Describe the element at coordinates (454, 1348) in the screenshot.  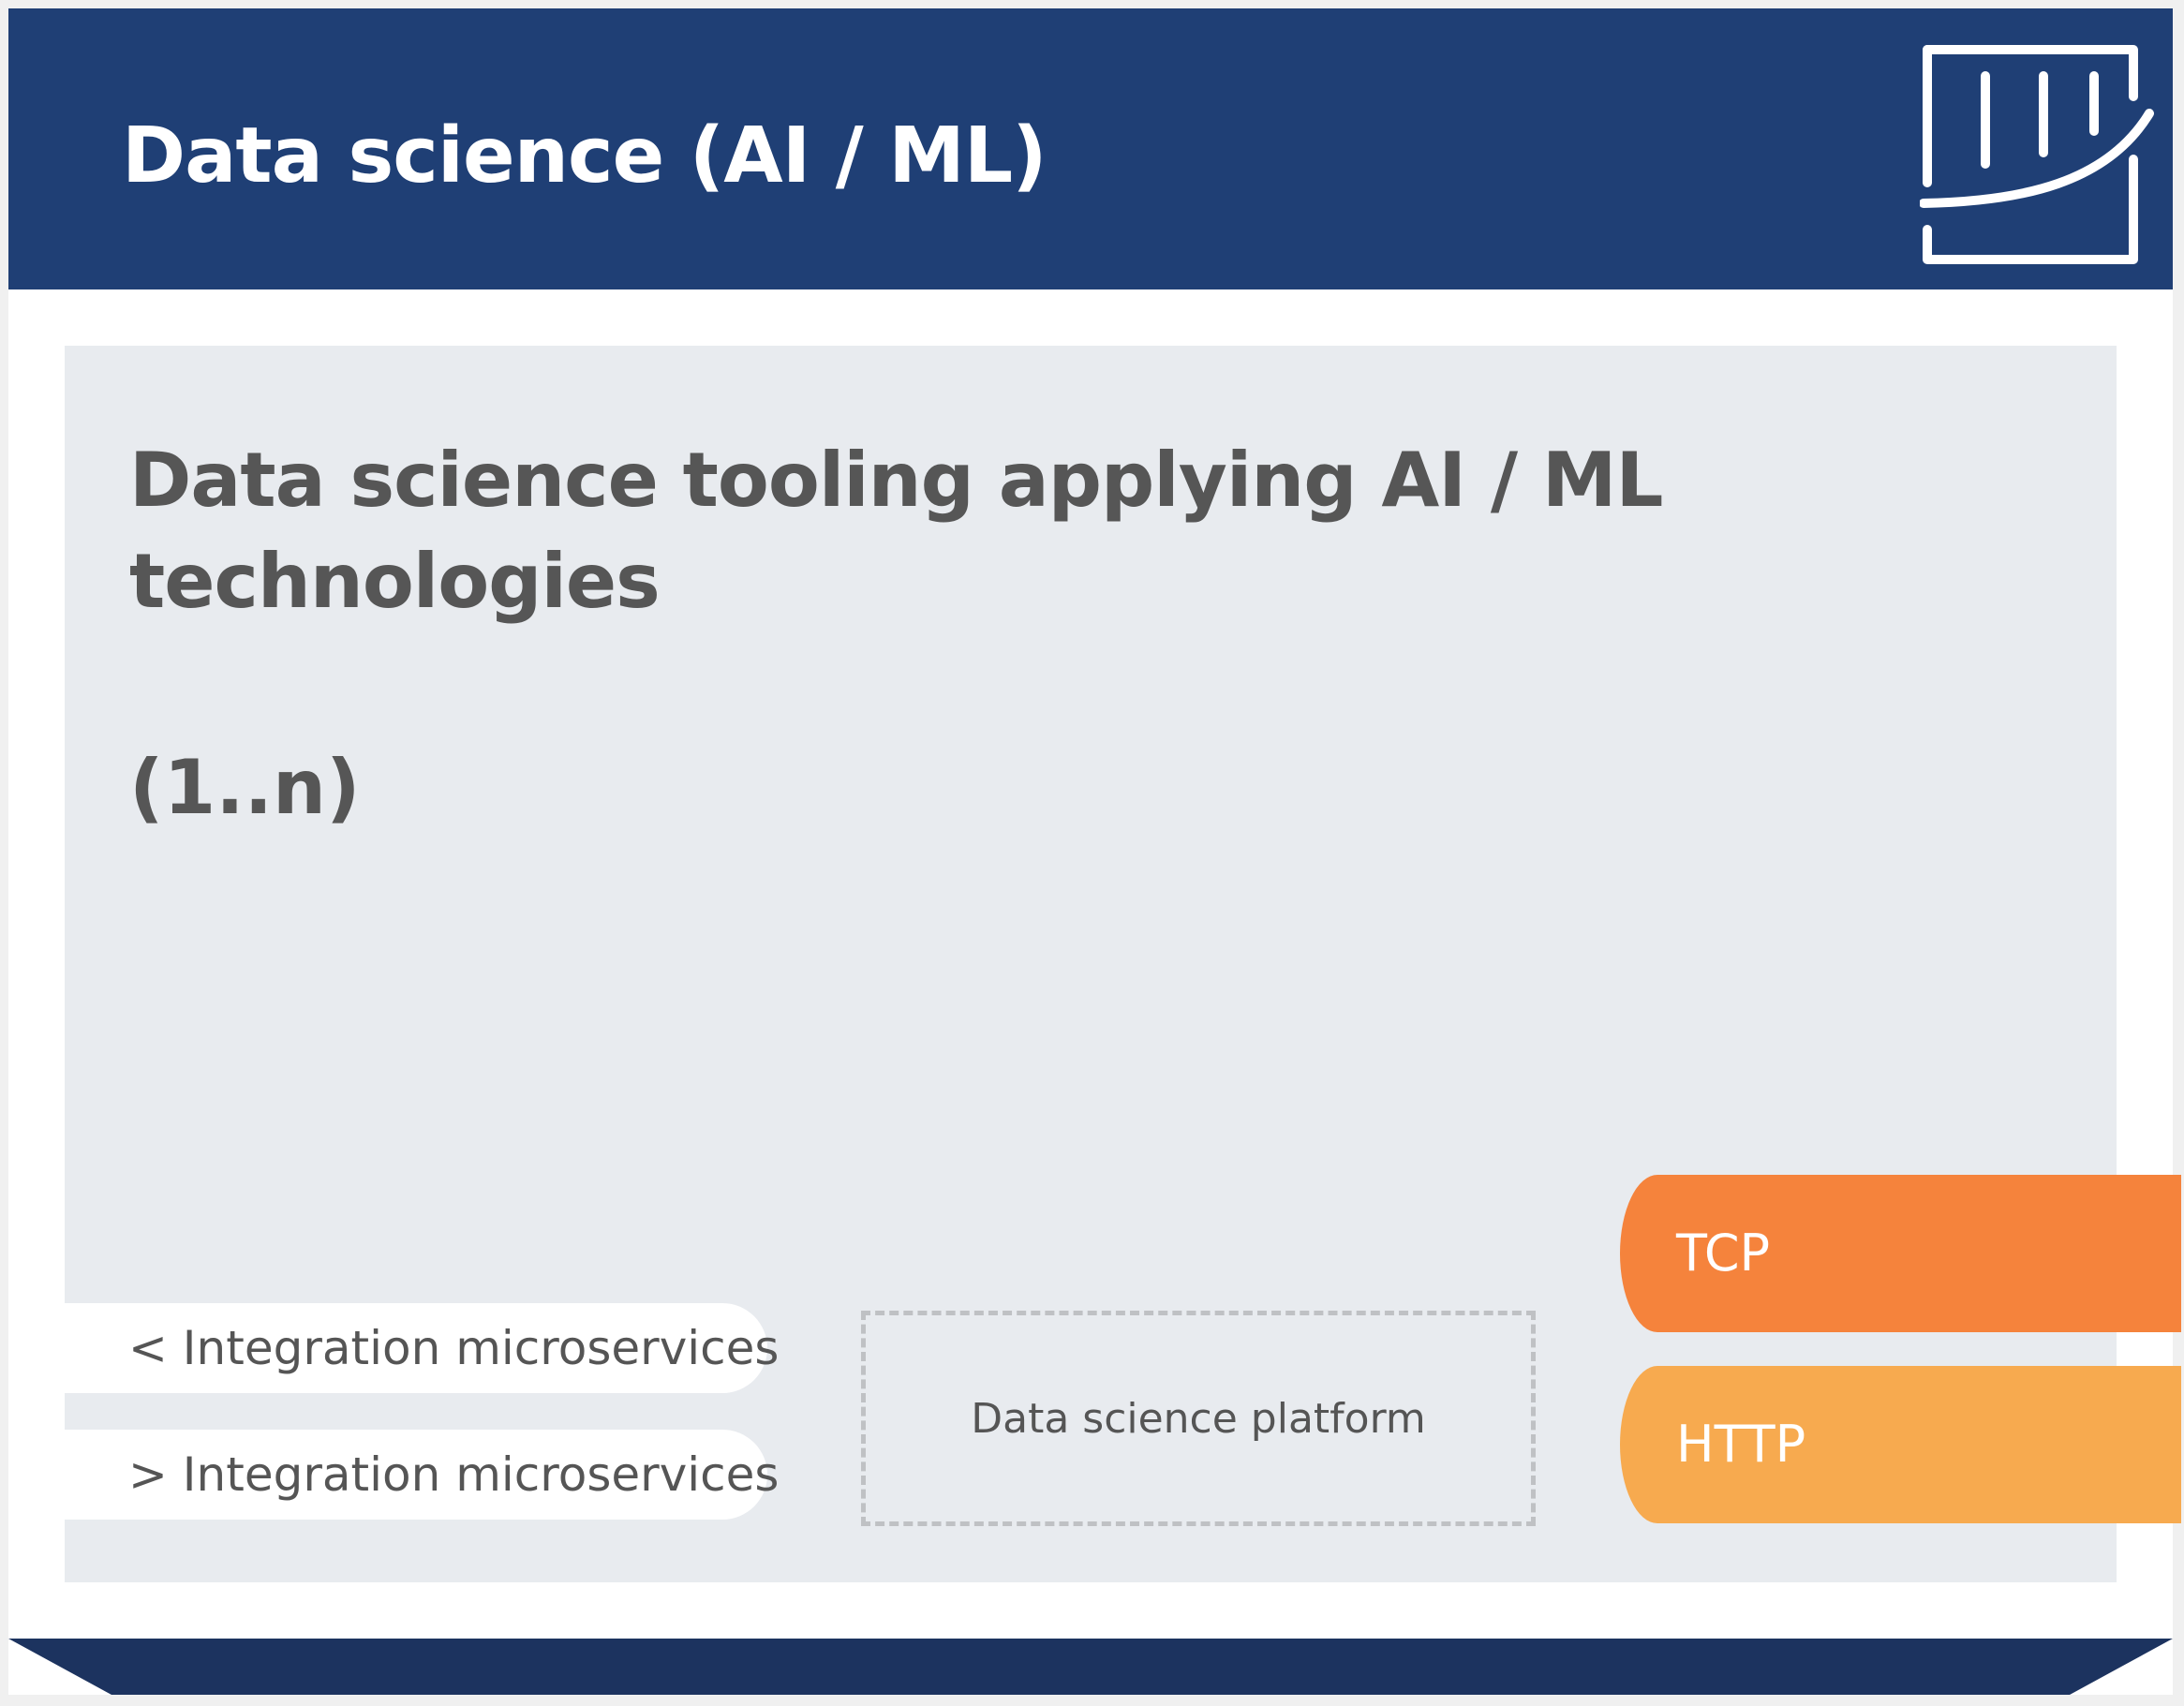
I see `integration-inbound-label: < Integration microservices` at that location.